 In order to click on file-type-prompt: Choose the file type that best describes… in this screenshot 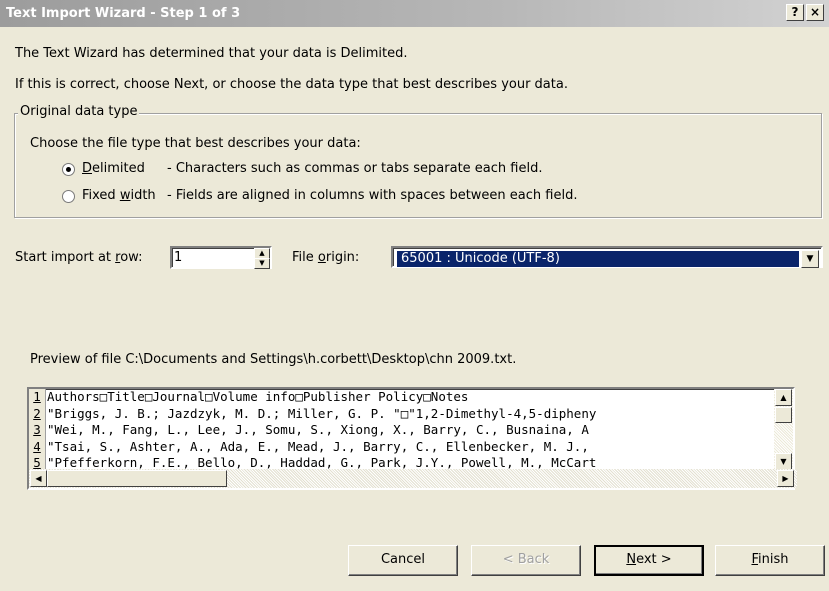, I will do `click(195, 143)`.